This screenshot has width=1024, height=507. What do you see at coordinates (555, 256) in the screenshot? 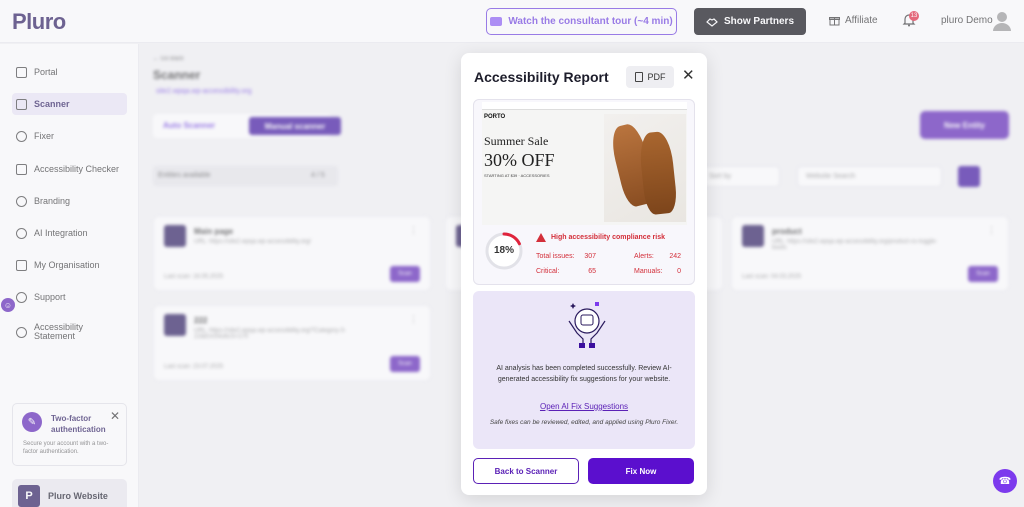
I see `total-issues-label: Total issues:` at bounding box center [555, 256].